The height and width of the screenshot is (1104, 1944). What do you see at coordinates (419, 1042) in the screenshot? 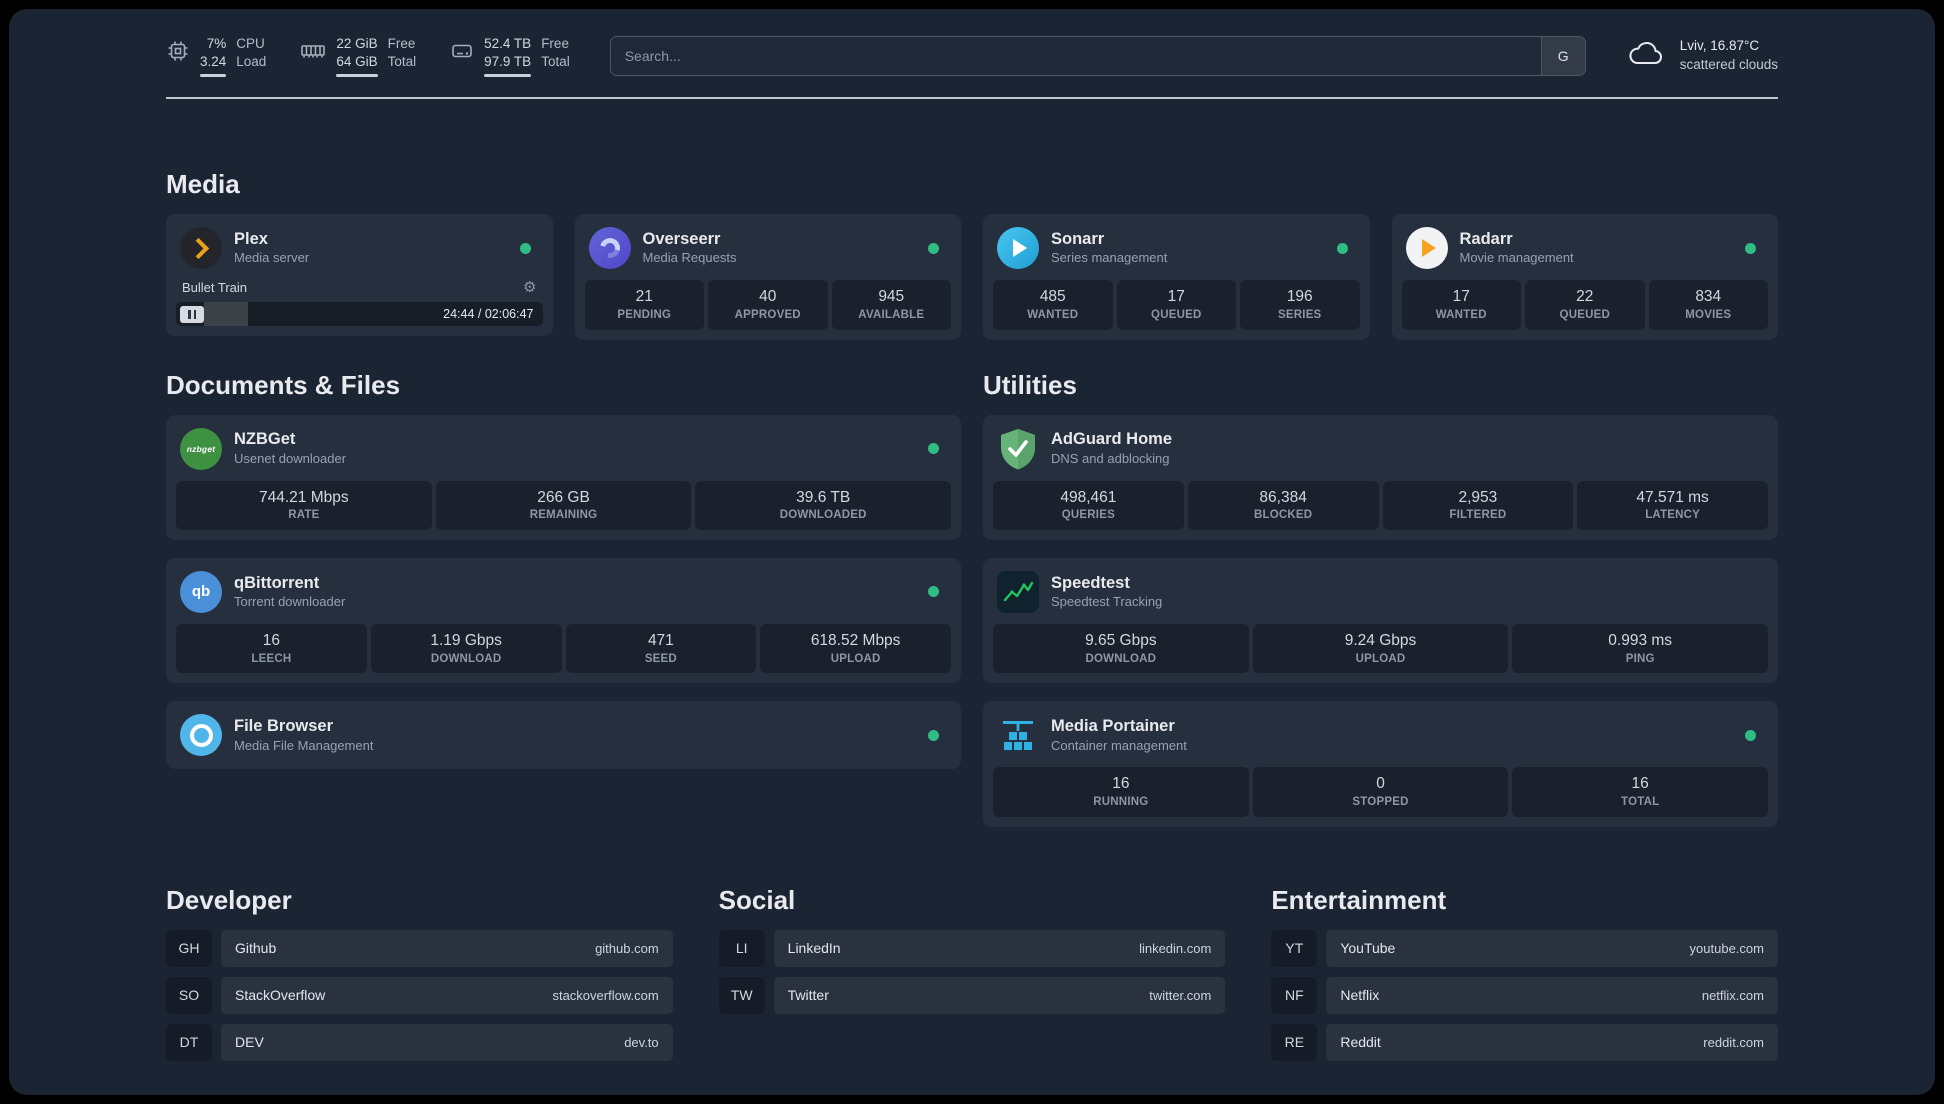
I see `bookmark-dev: DT DEV dev.to` at bounding box center [419, 1042].